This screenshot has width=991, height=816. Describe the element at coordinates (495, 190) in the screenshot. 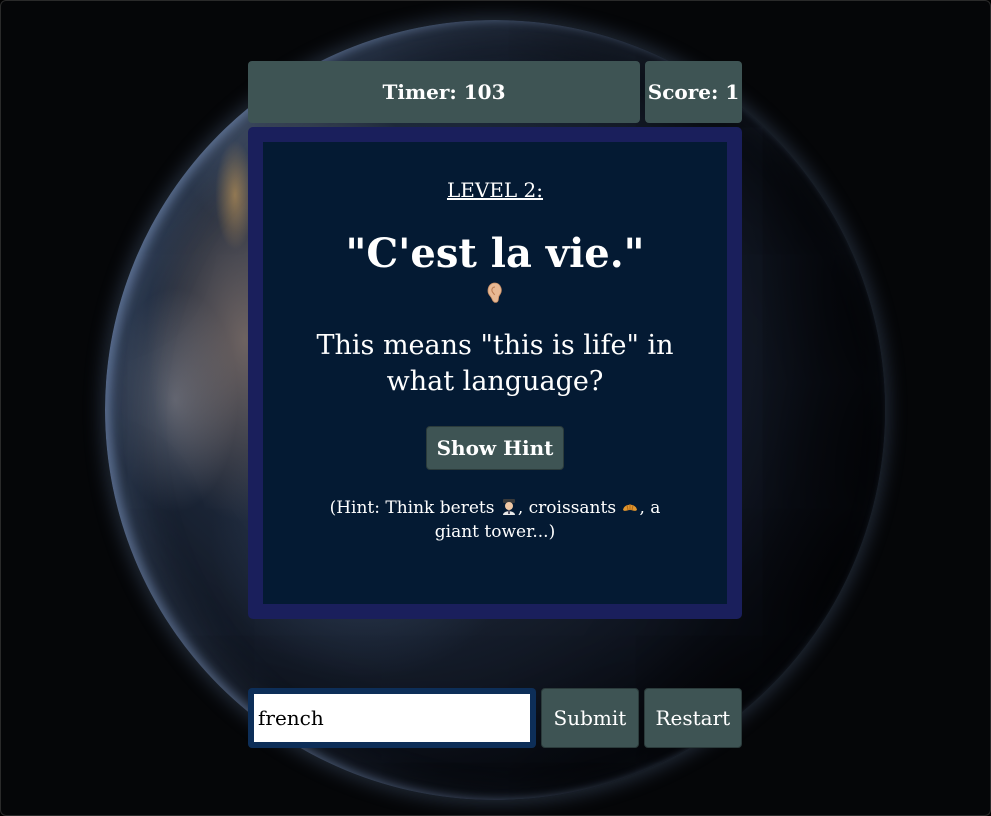

I see `level-label: LEVEL 2:` at that location.